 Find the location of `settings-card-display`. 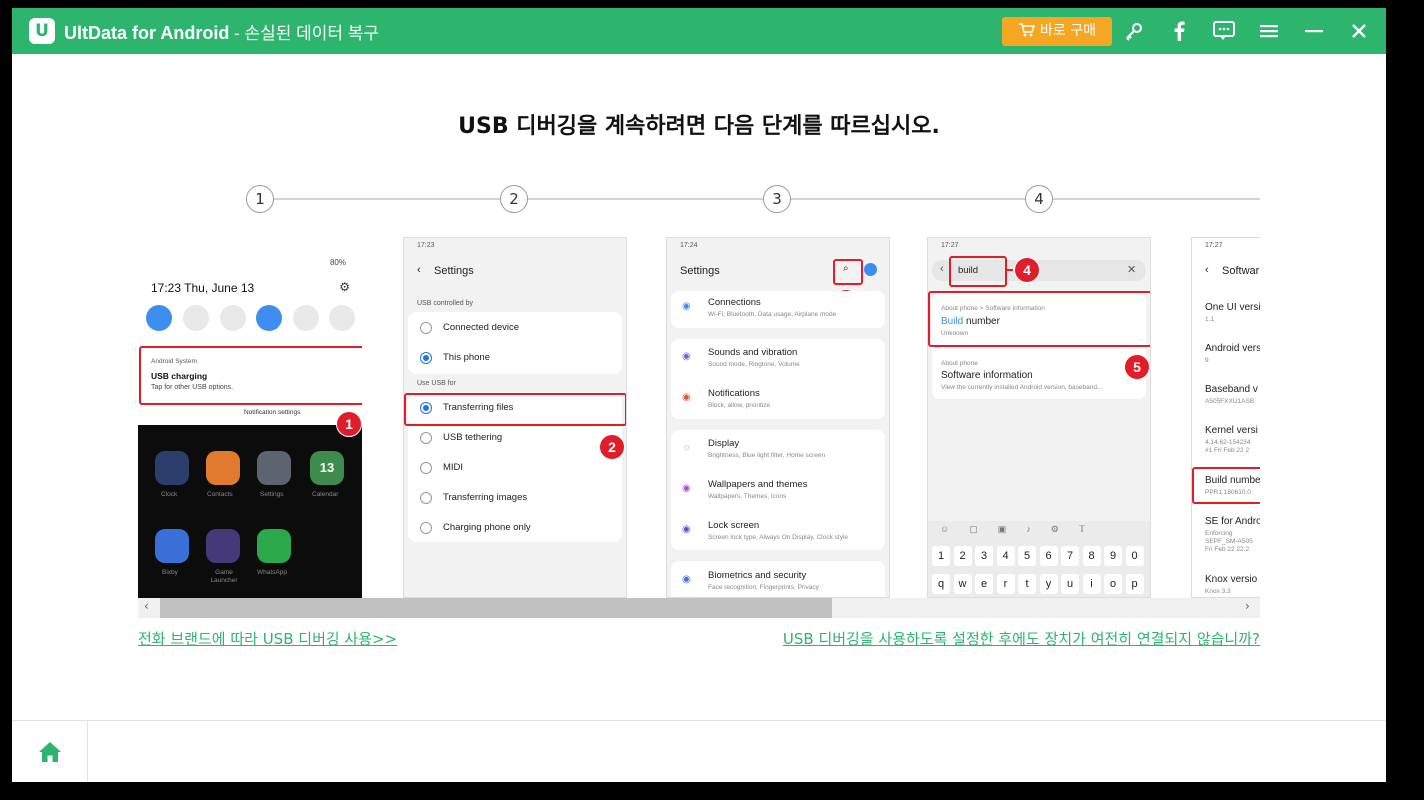

settings-card-display is located at coordinates (778, 490).